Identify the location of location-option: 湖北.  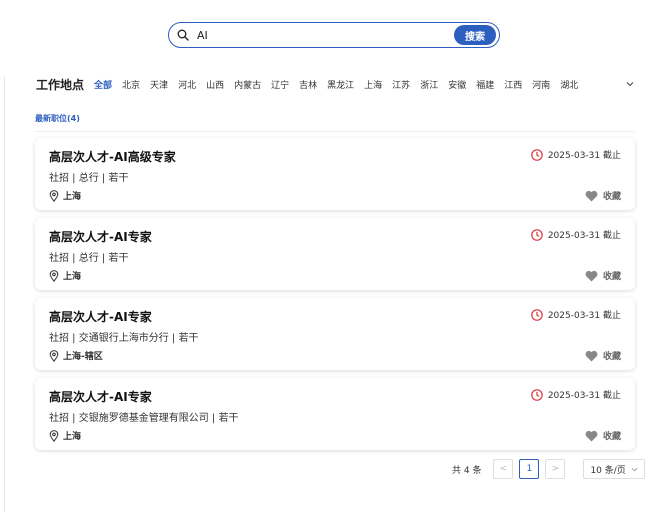
(569, 84).